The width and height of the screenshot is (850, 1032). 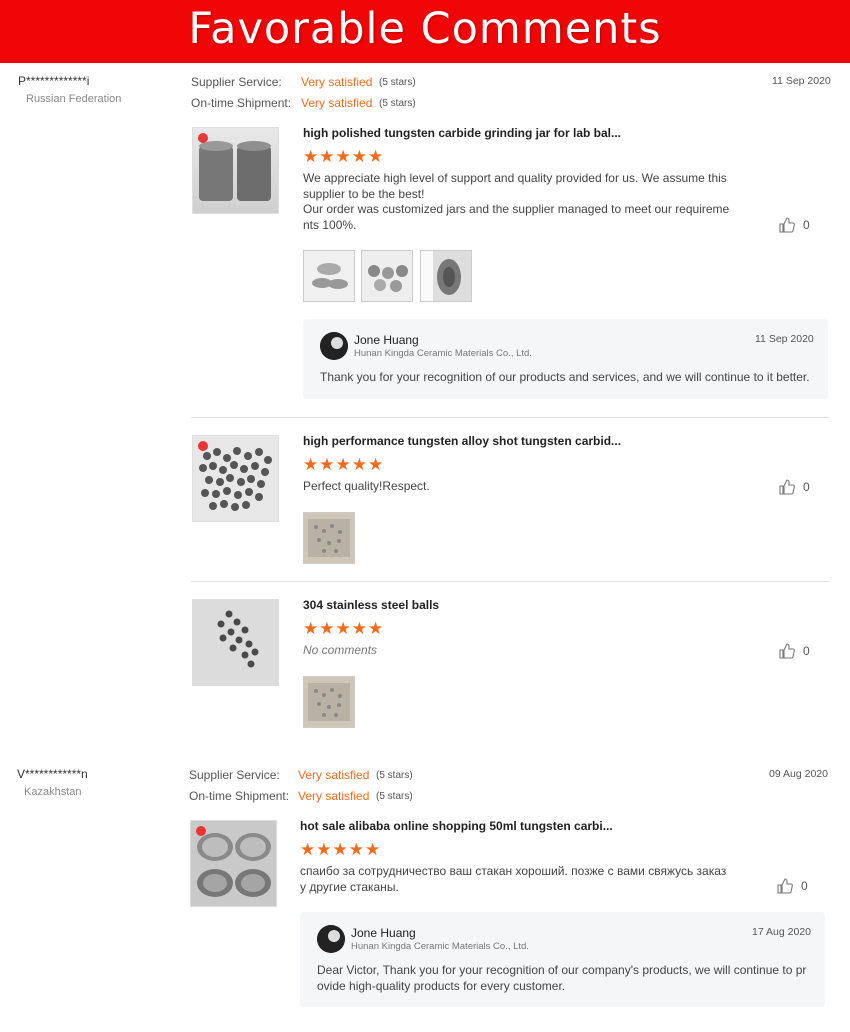 I want to click on product-title: 304 stainless steel balls, so click(x=371, y=605).